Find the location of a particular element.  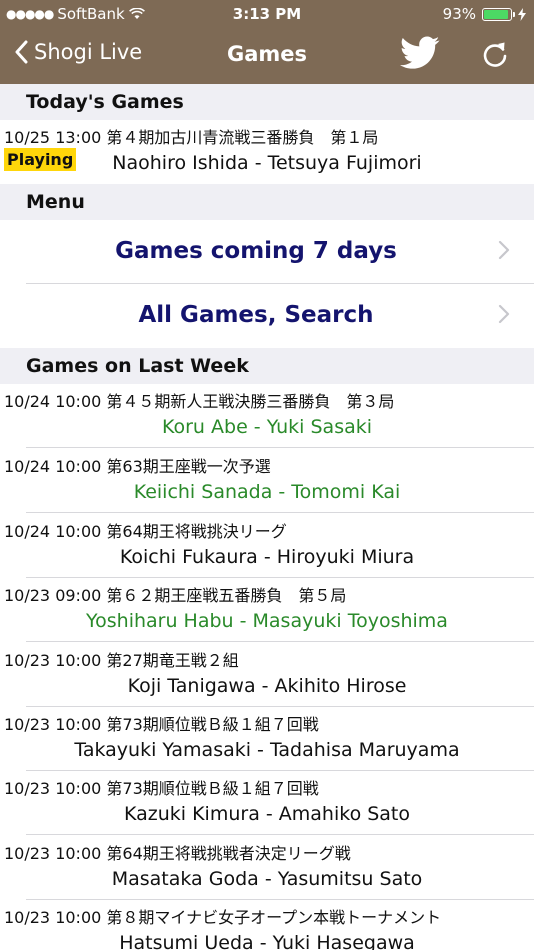

twitter-bird-icon is located at coordinates (420, 52).